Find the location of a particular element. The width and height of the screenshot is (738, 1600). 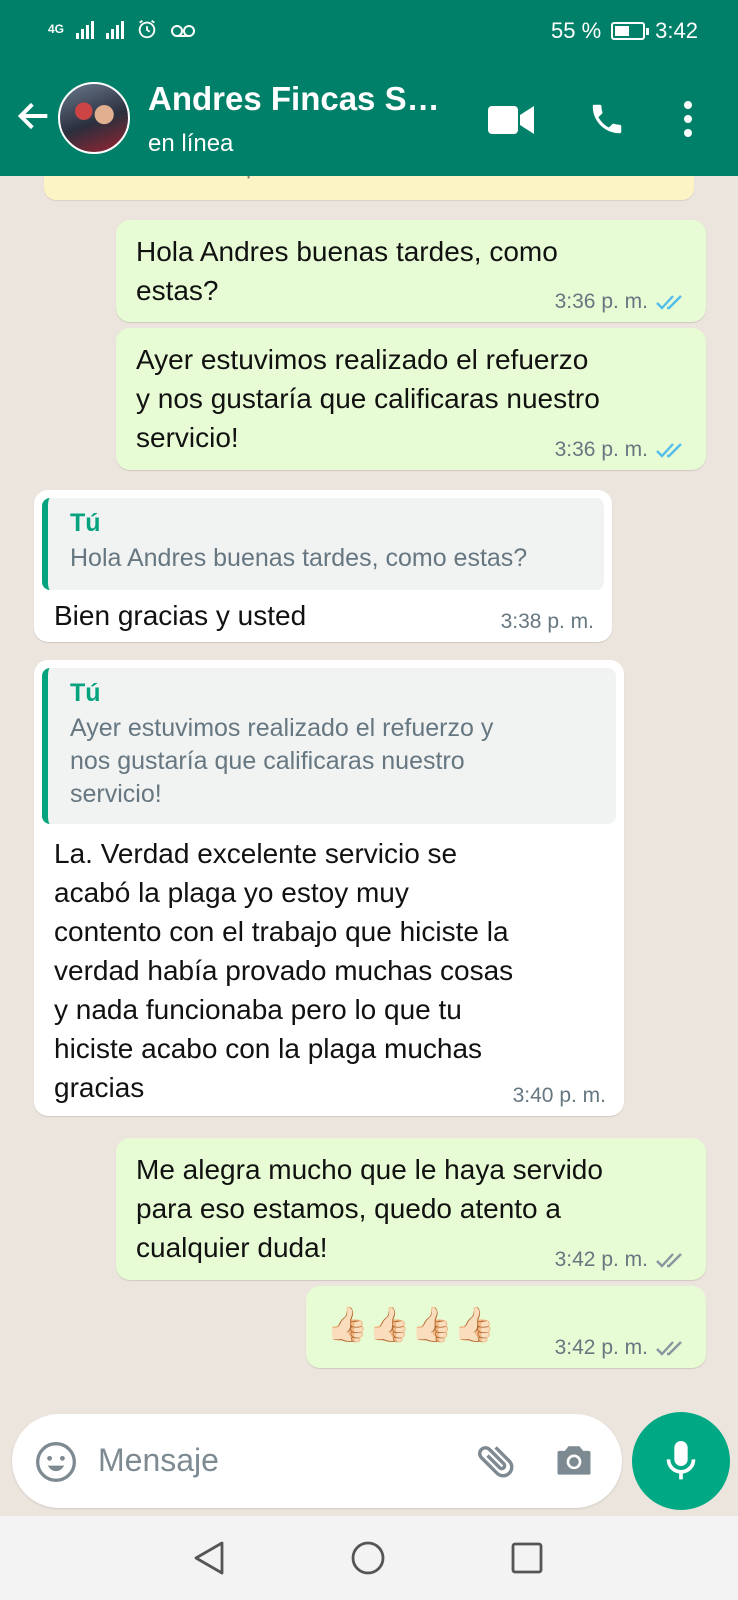

camera-icon is located at coordinates (574, 1460).